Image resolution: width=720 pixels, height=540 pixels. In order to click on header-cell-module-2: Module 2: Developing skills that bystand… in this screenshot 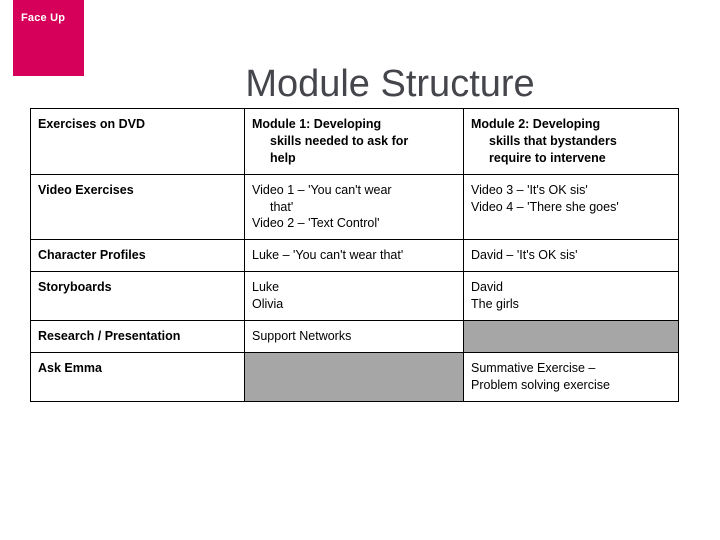, I will do `click(571, 141)`.